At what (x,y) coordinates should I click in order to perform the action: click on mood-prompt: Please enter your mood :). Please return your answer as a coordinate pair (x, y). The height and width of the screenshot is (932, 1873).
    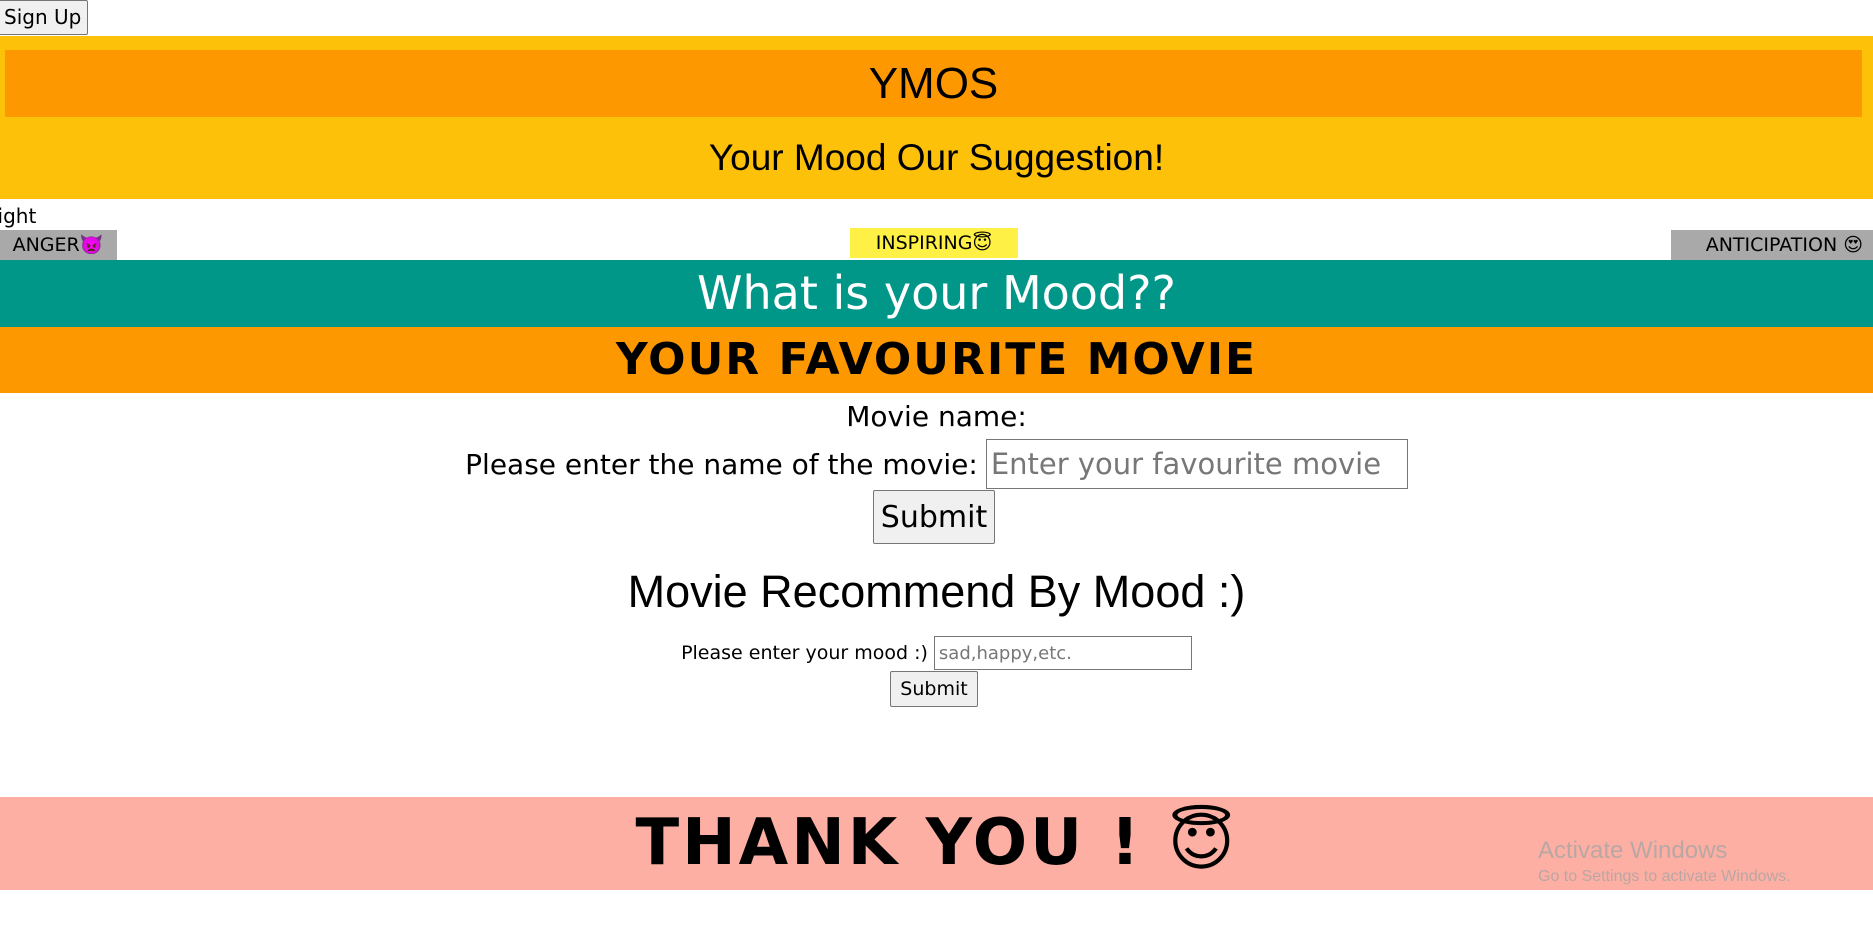
    Looking at the image, I should click on (804, 653).